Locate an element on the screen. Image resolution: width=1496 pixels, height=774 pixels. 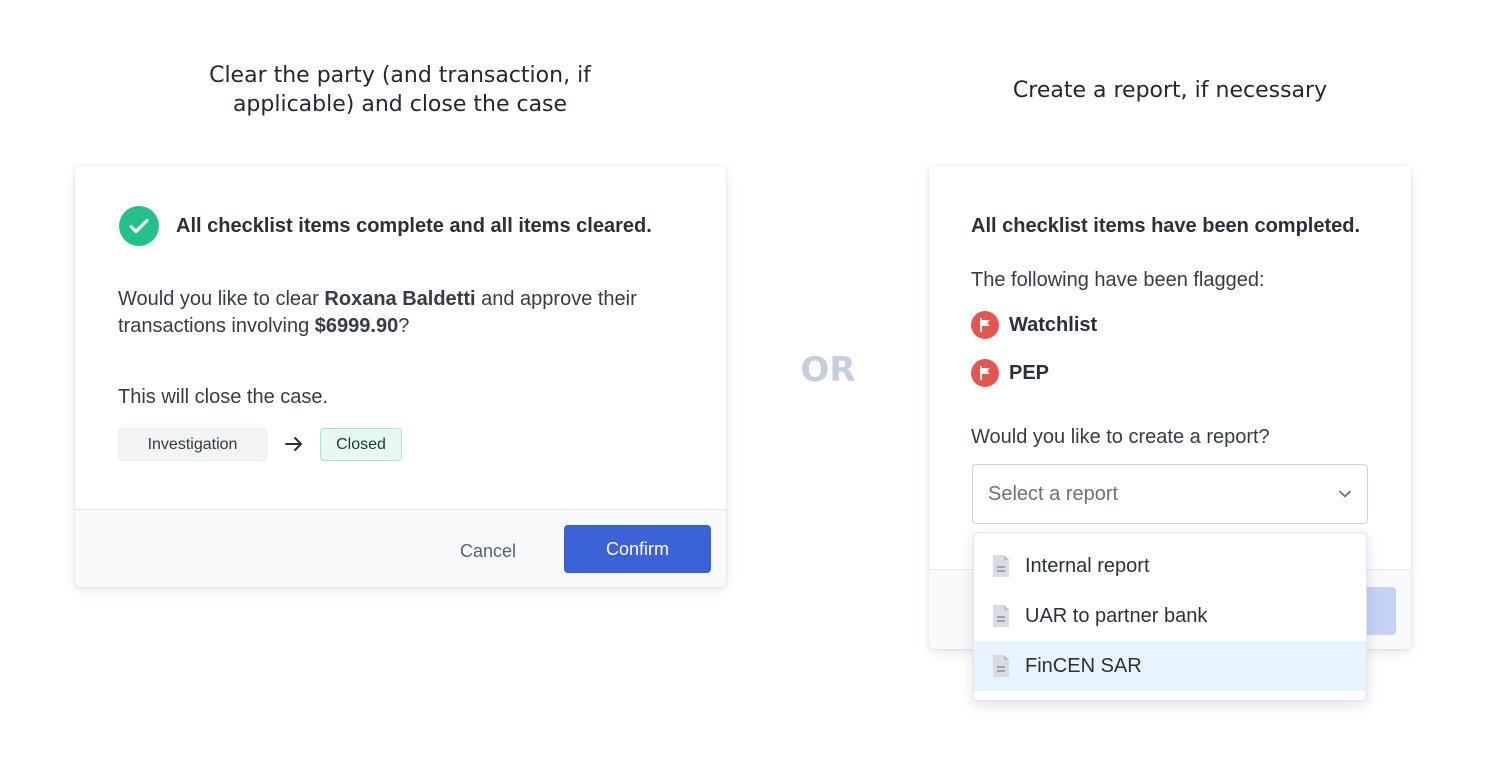
flag-item-watchlist: Watchlist is located at coordinates (1034, 325).